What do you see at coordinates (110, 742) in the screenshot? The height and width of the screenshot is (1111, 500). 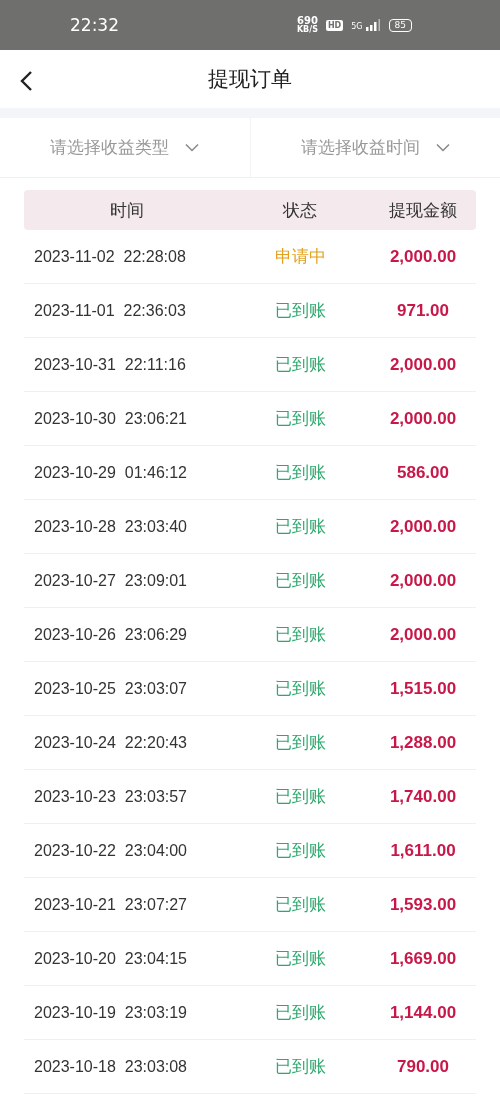 I see `time-cell-text: 2023-10-24 22:20:43` at bounding box center [110, 742].